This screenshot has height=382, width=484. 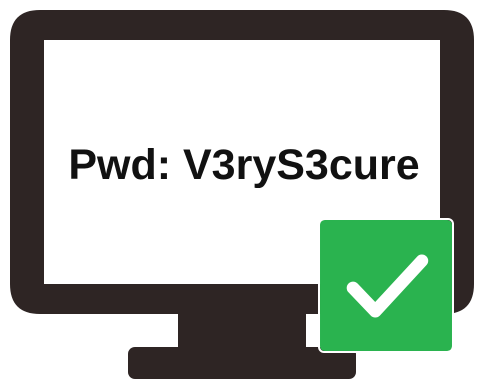 I want to click on password-label: Pwd: V3ryS3cure, so click(x=244, y=165).